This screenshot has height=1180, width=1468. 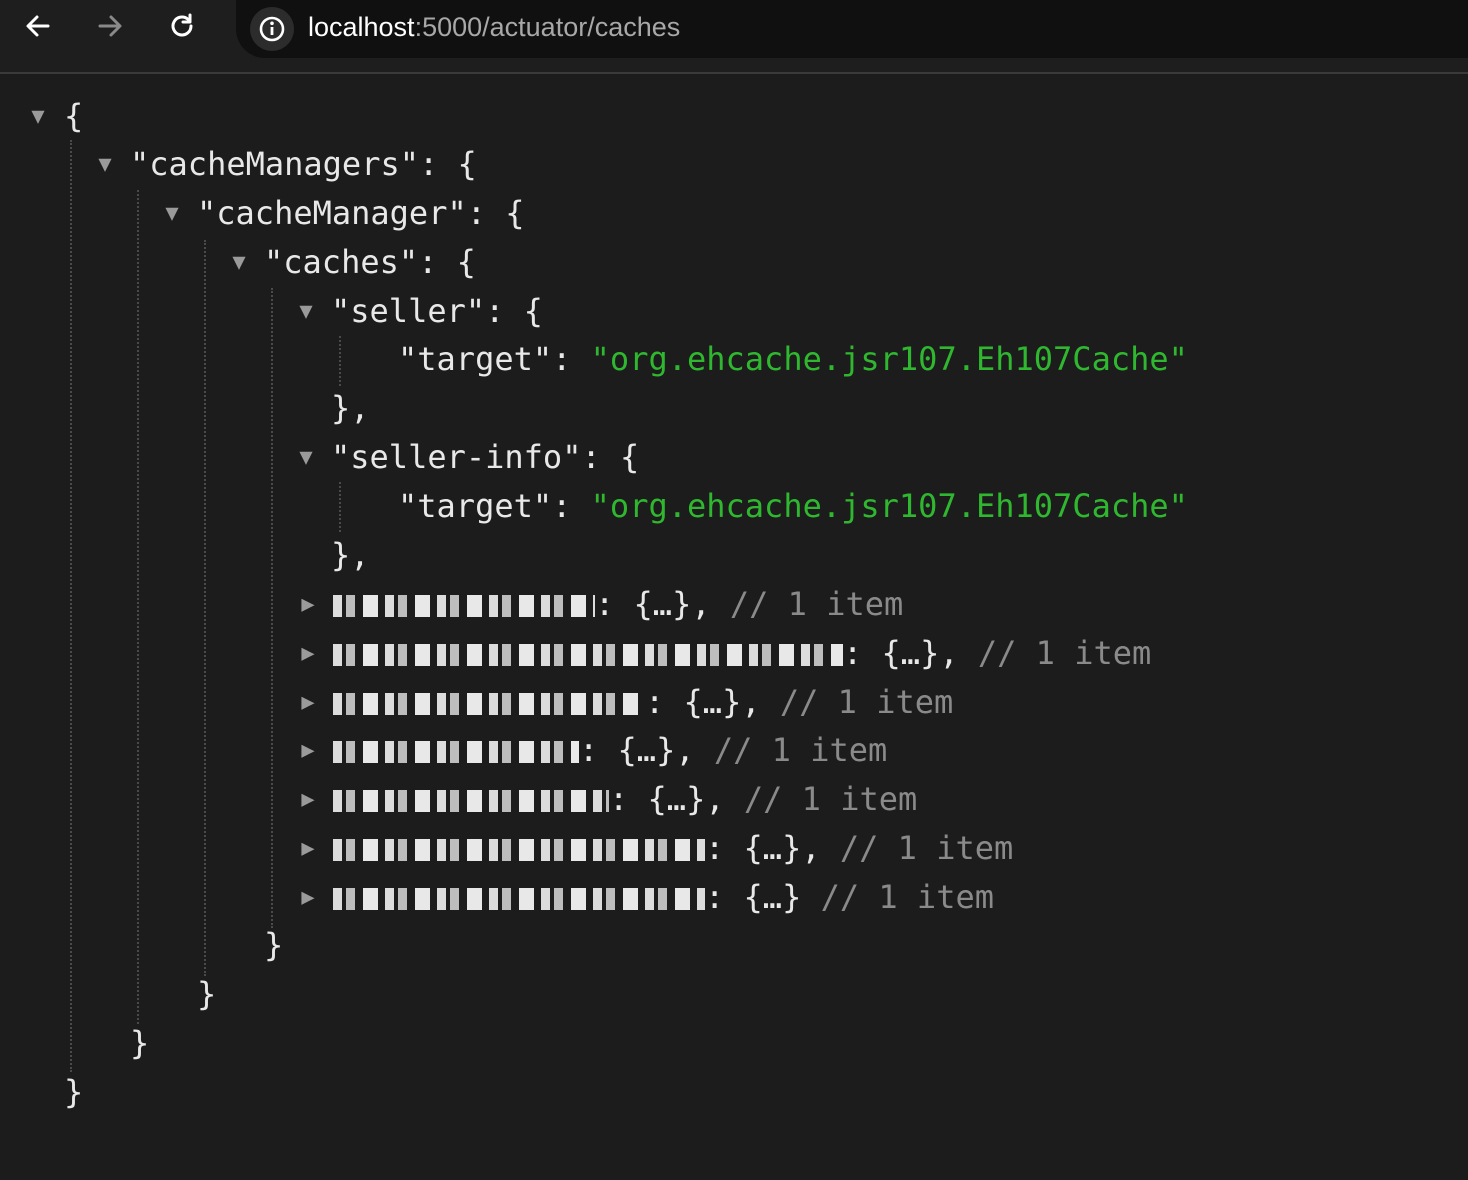 I want to click on cachemanager-key: "cacheManager": {, so click(x=361, y=213).